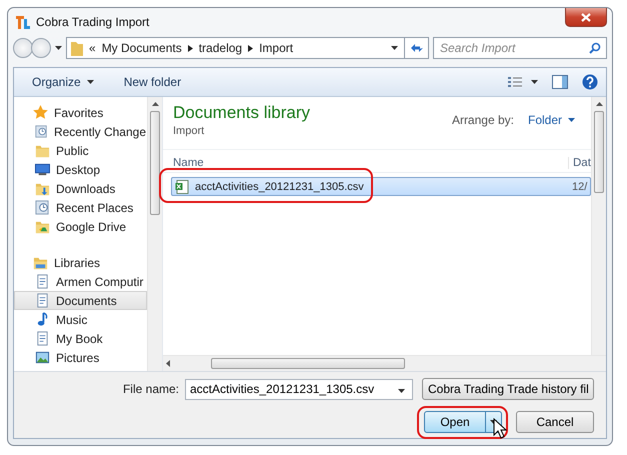 This screenshot has width=627, height=455. Describe the element at coordinates (92, 48) in the screenshot. I see `overflow-chevron: «` at that location.